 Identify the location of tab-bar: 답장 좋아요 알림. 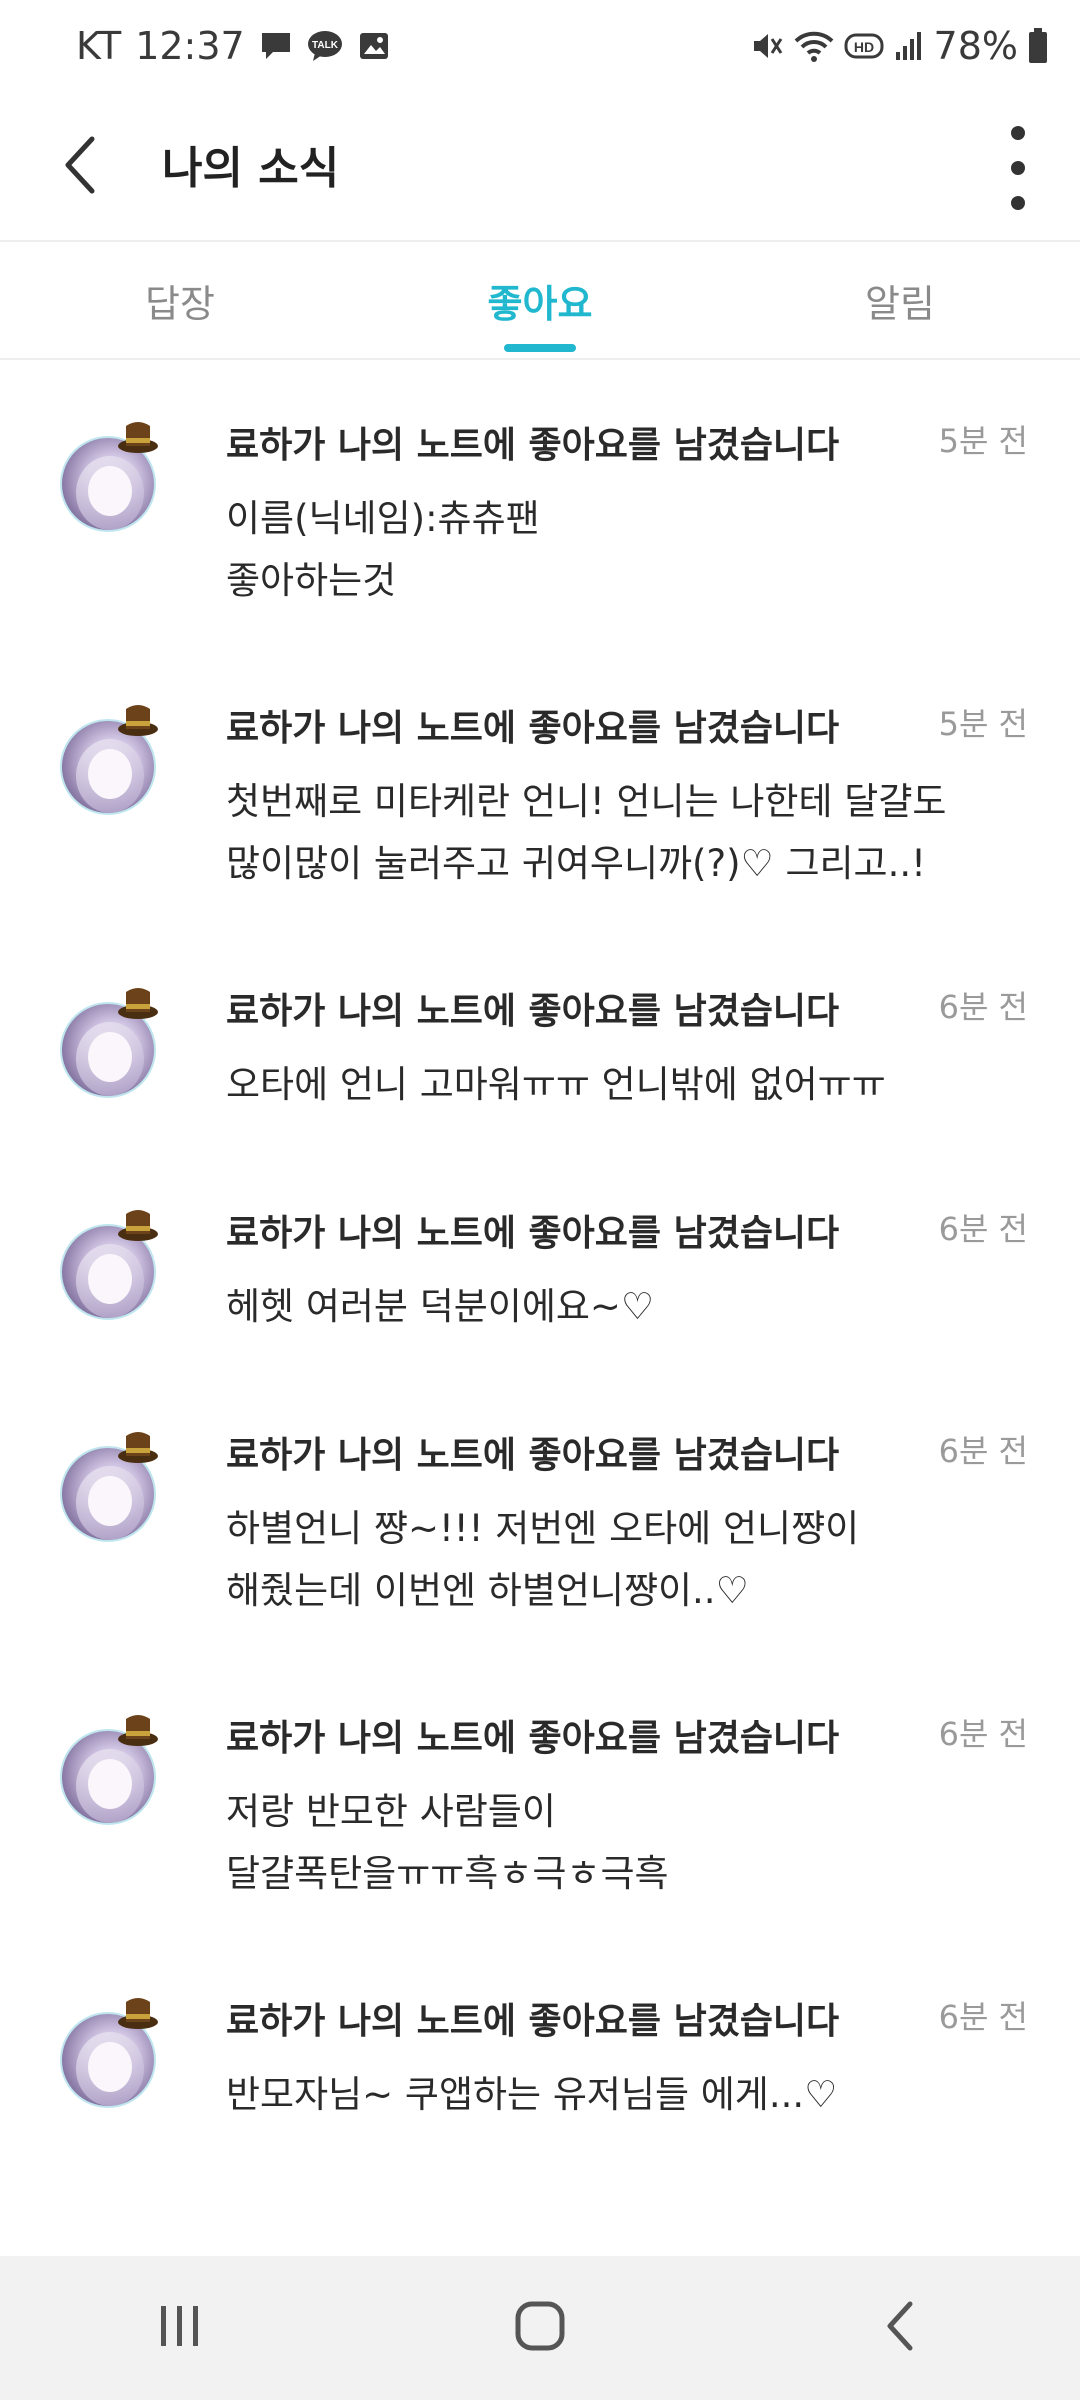
(540, 300).